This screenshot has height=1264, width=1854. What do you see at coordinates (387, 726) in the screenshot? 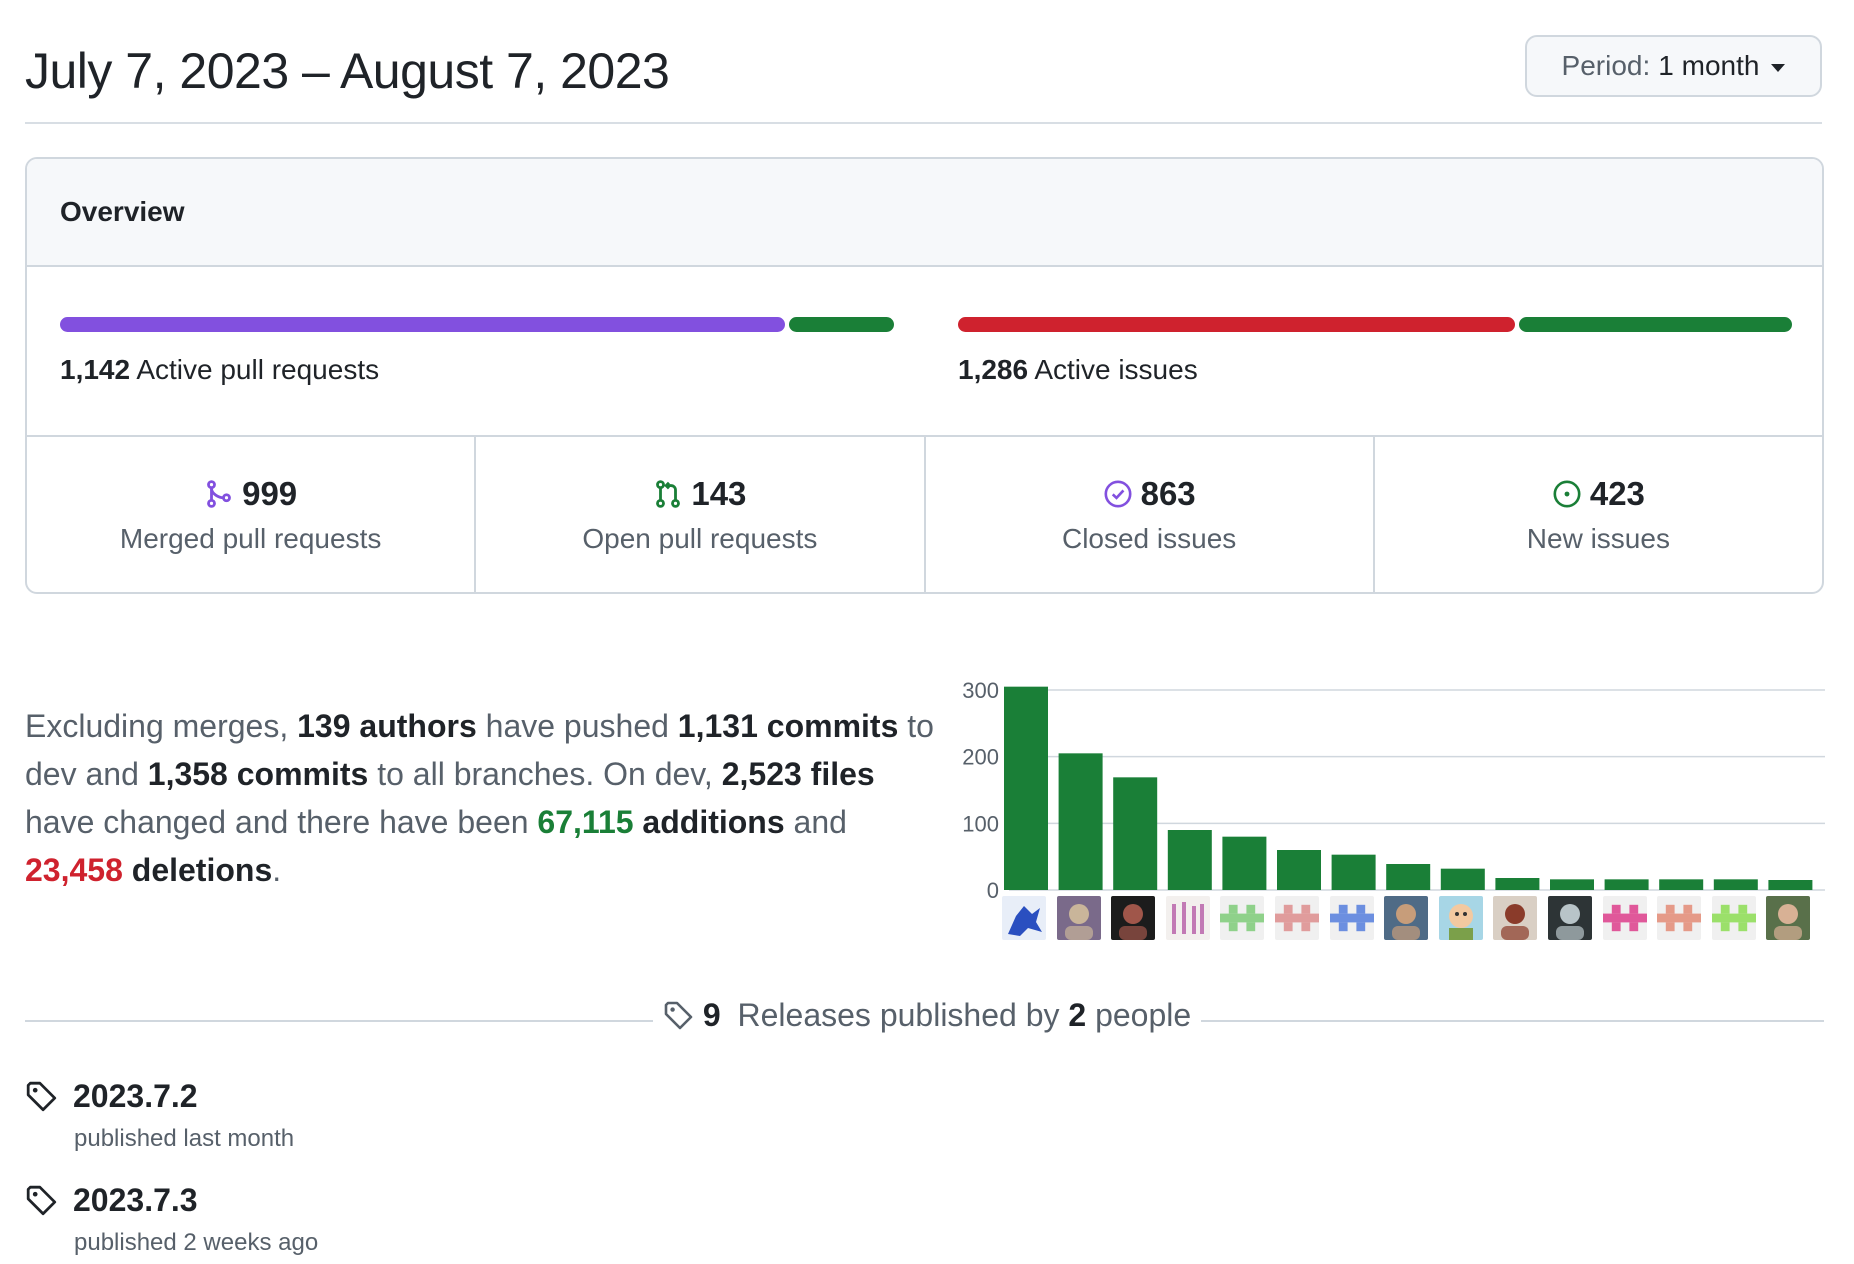
I see `authors-count: 139 authors` at bounding box center [387, 726].